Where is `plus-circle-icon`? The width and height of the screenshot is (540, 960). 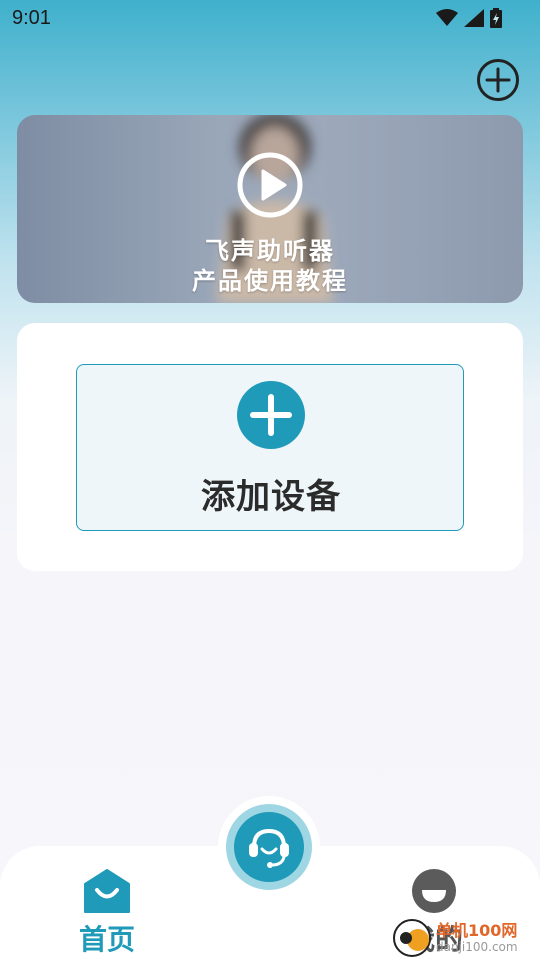 plus-circle-icon is located at coordinates (498, 80).